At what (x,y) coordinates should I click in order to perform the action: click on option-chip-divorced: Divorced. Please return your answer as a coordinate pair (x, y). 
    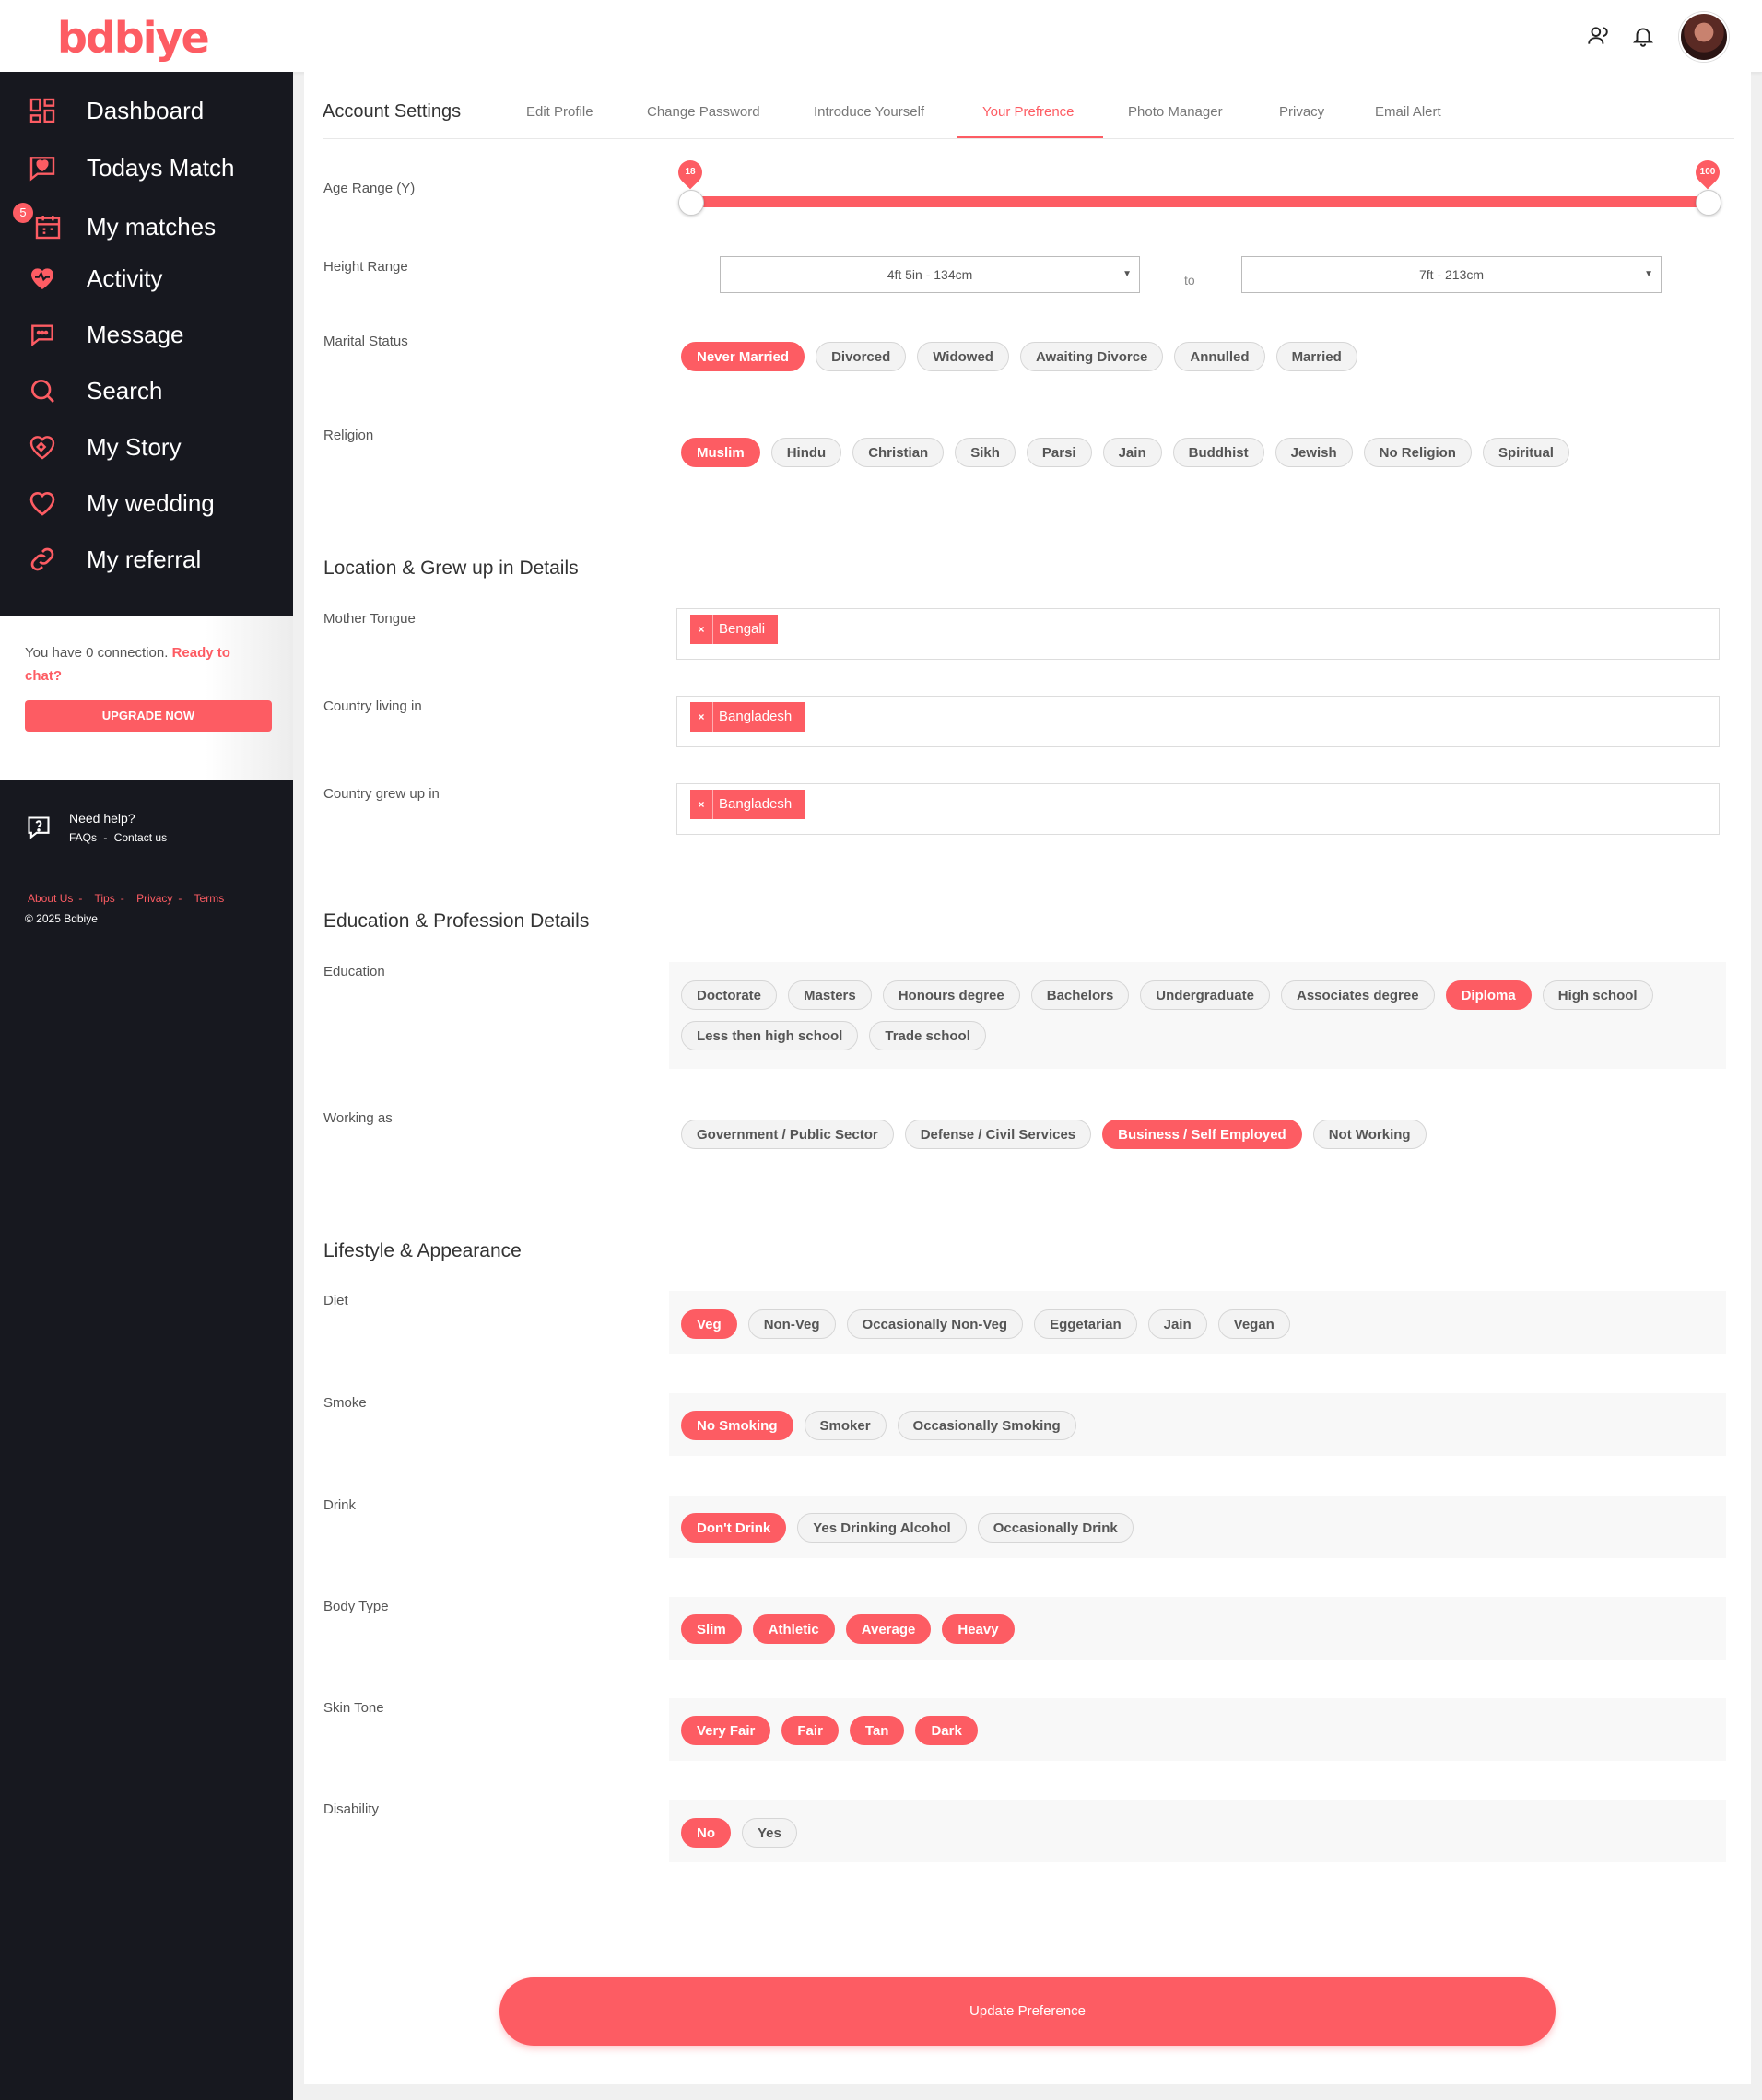
    Looking at the image, I should click on (861, 356).